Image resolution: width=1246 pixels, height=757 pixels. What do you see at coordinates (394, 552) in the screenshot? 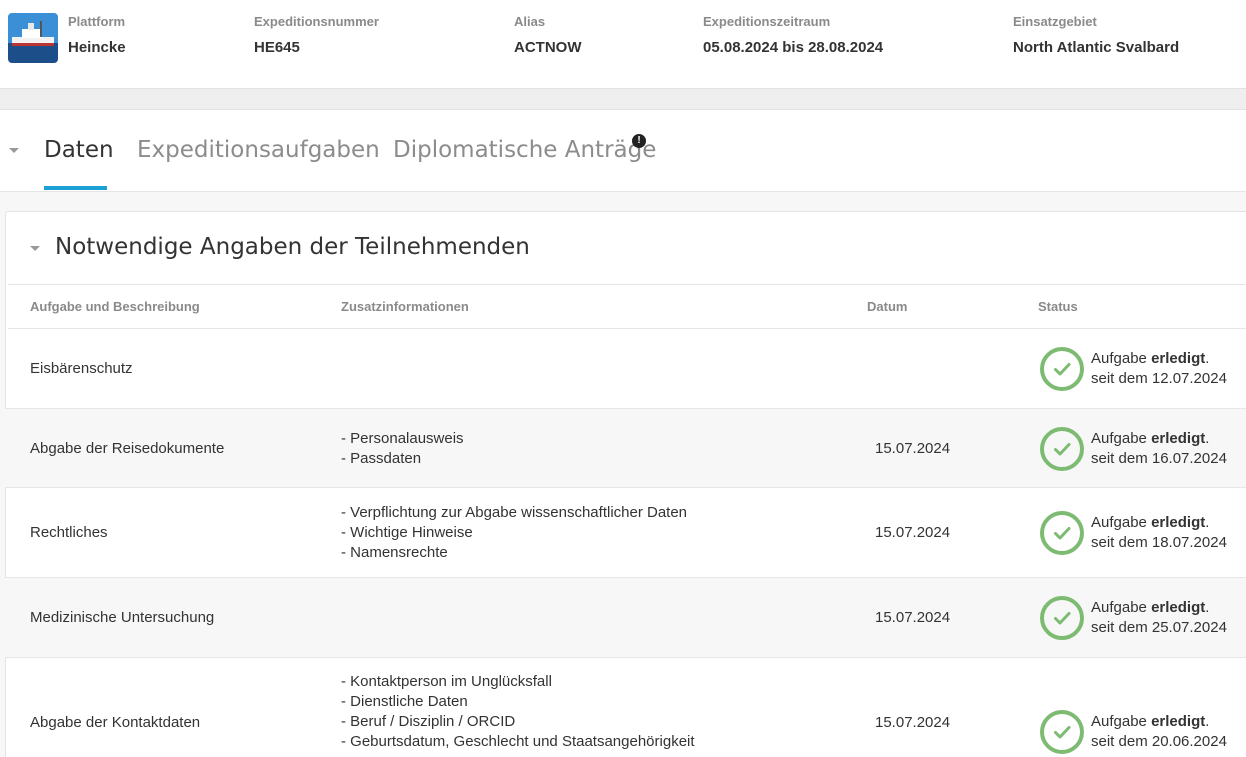
I see `info-line: - Namensrechte` at bounding box center [394, 552].